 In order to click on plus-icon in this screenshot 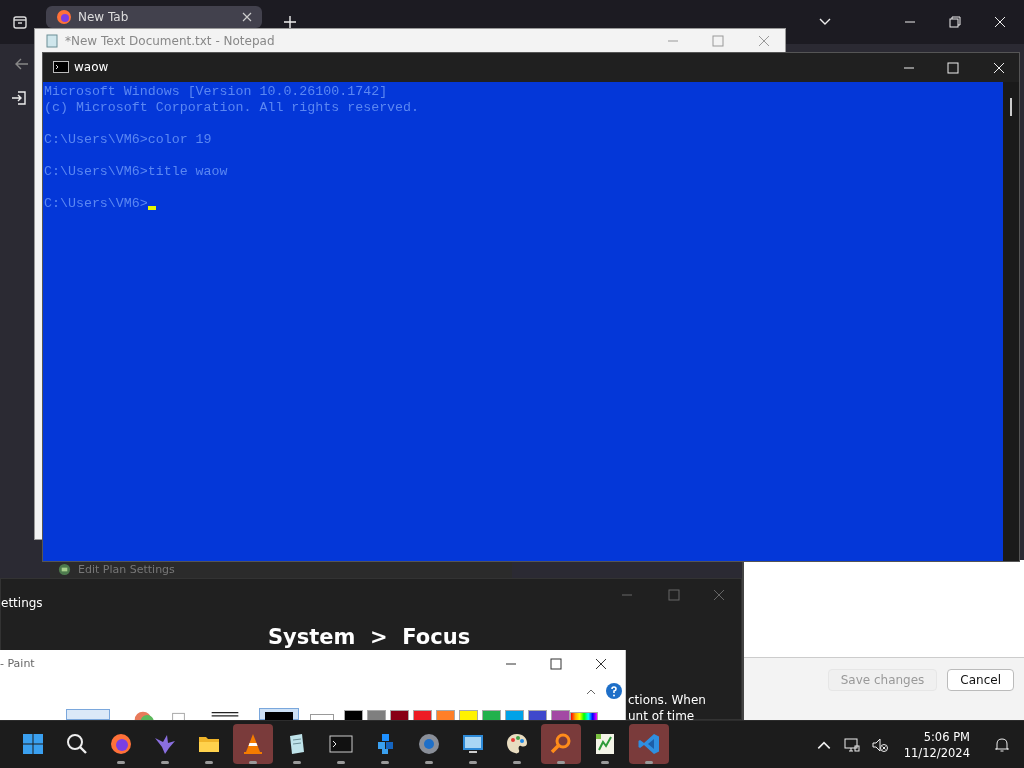, I will do `click(290, 22)`.